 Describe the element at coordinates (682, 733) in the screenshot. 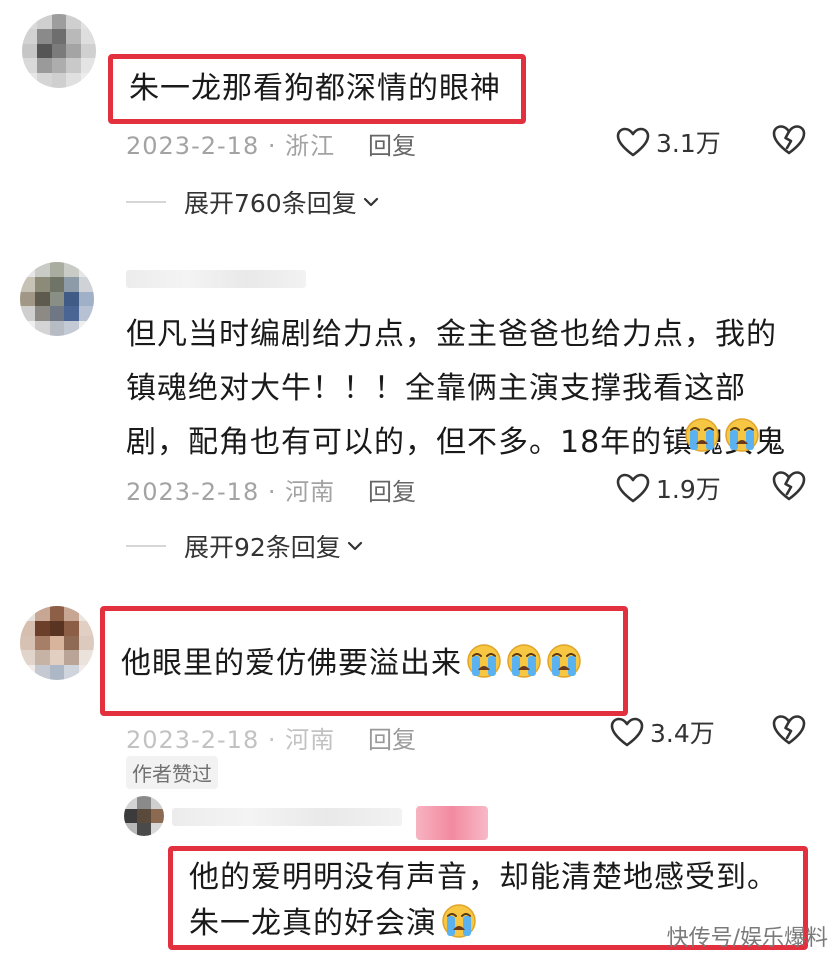

I see `like-count: 3.4万` at that location.